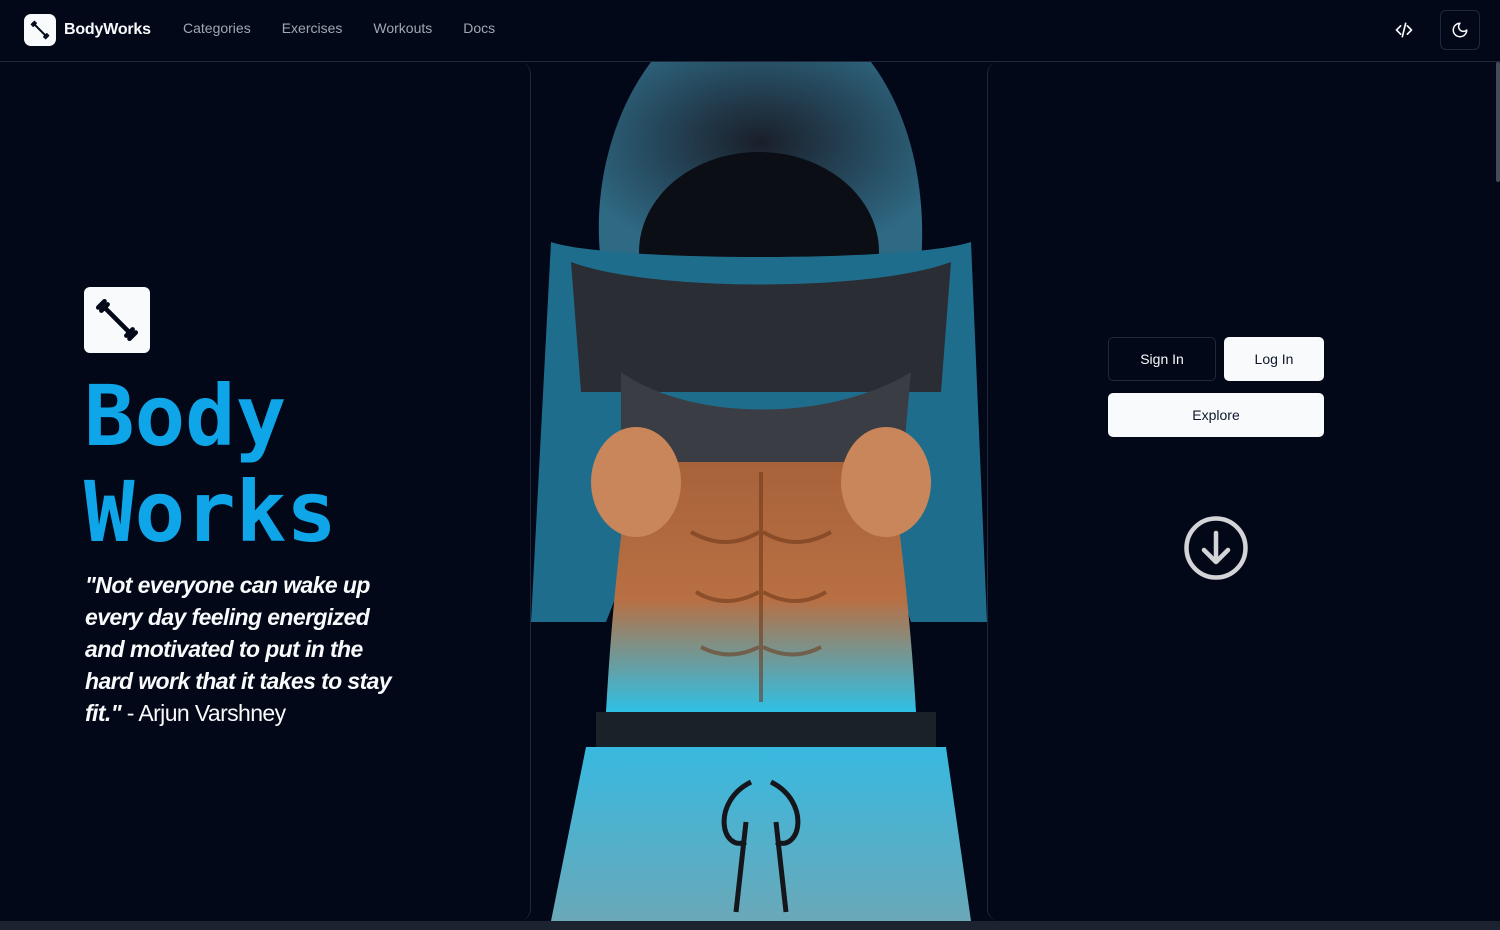 The image size is (1500, 930). I want to click on code-icon, so click(1404, 30).